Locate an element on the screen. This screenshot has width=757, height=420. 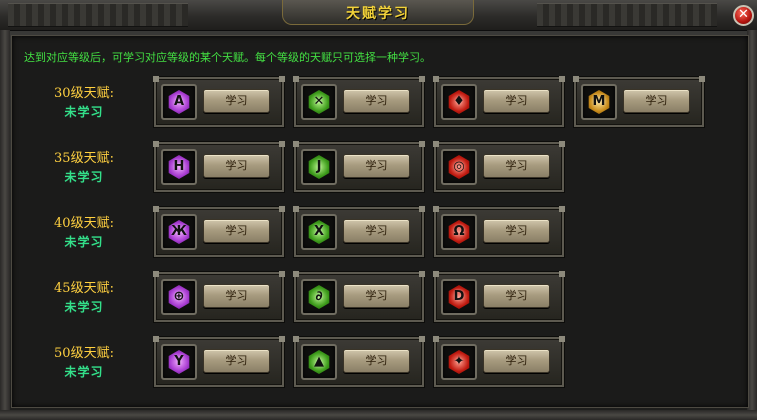
talent-rune-glyph: D is located at coordinates (459, 296).